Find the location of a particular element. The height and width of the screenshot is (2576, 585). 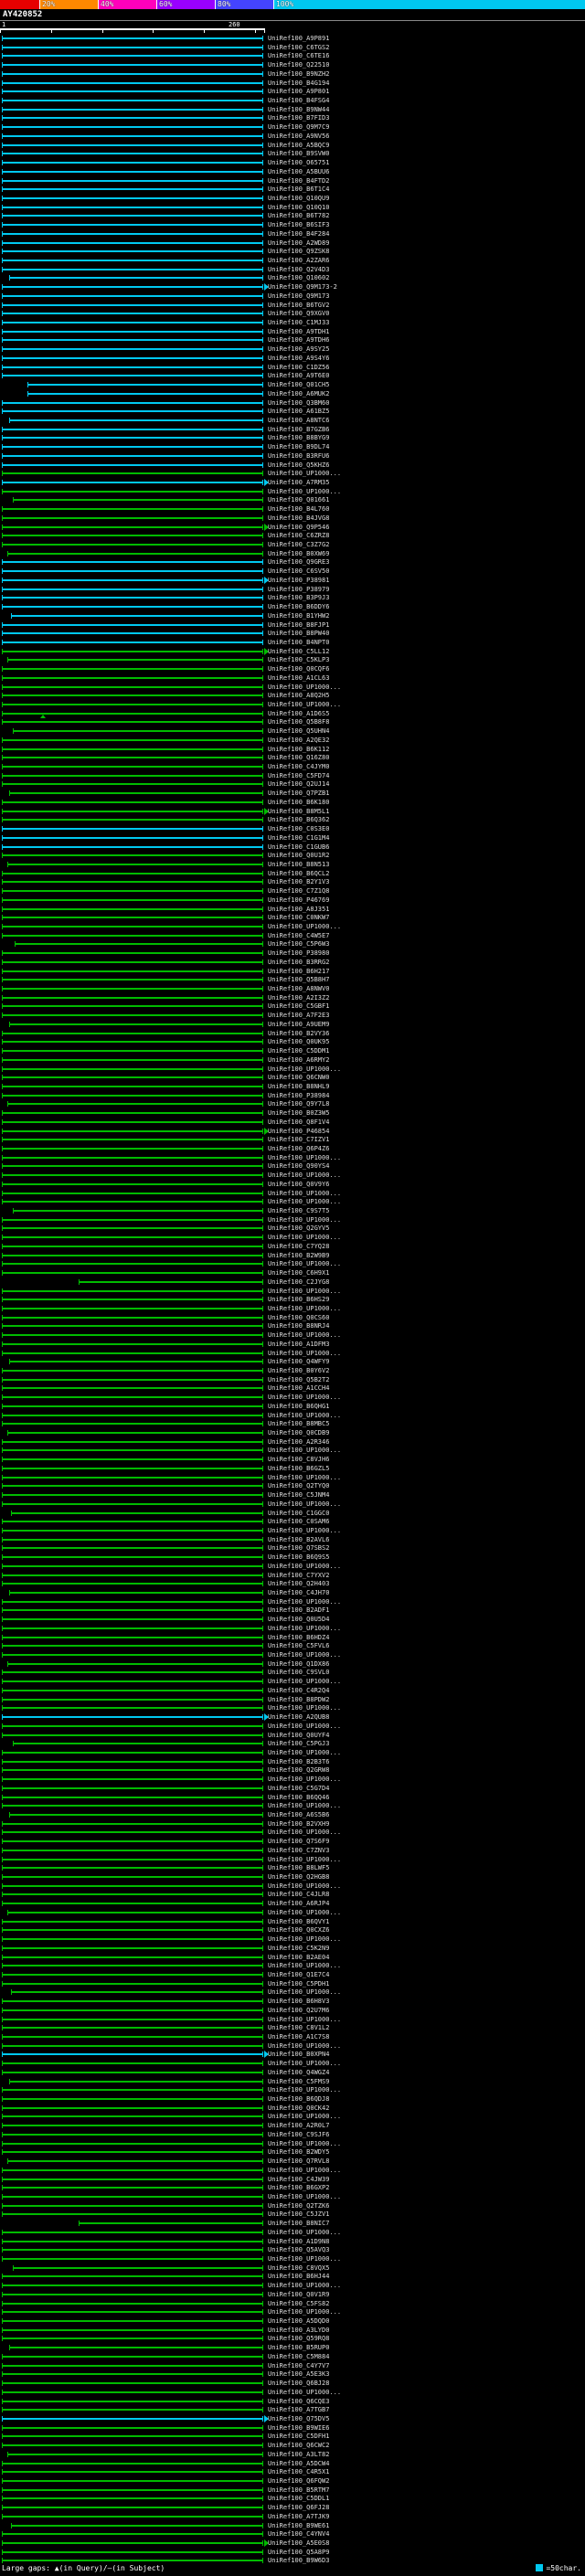

alignment-row: UniRef100_Q6CNW0 is located at coordinates (293, 1077).